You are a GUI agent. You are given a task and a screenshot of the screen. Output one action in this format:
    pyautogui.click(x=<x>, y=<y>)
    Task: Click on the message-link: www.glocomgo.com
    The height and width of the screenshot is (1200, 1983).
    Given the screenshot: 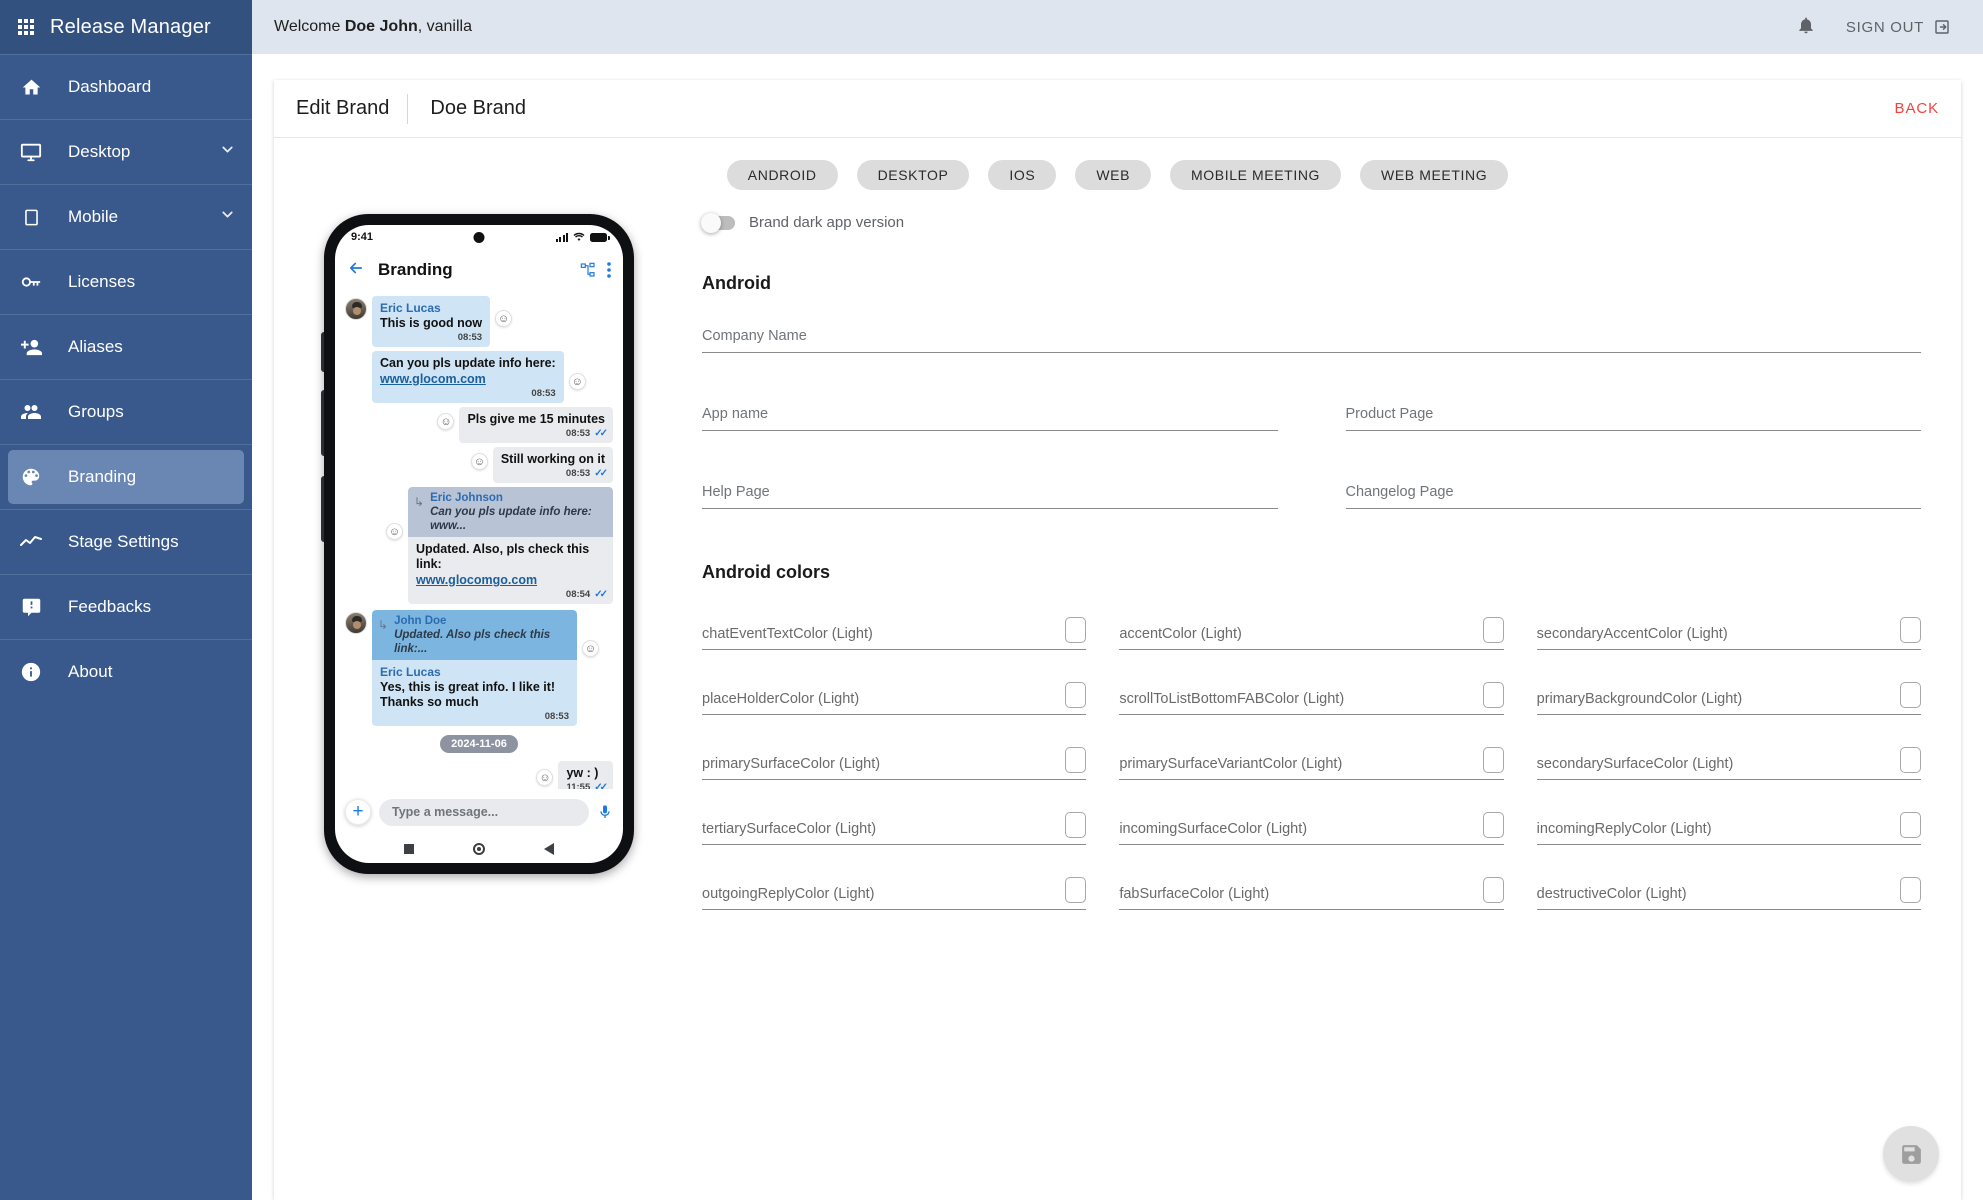 What is the action you would take?
    pyautogui.click(x=510, y=580)
    